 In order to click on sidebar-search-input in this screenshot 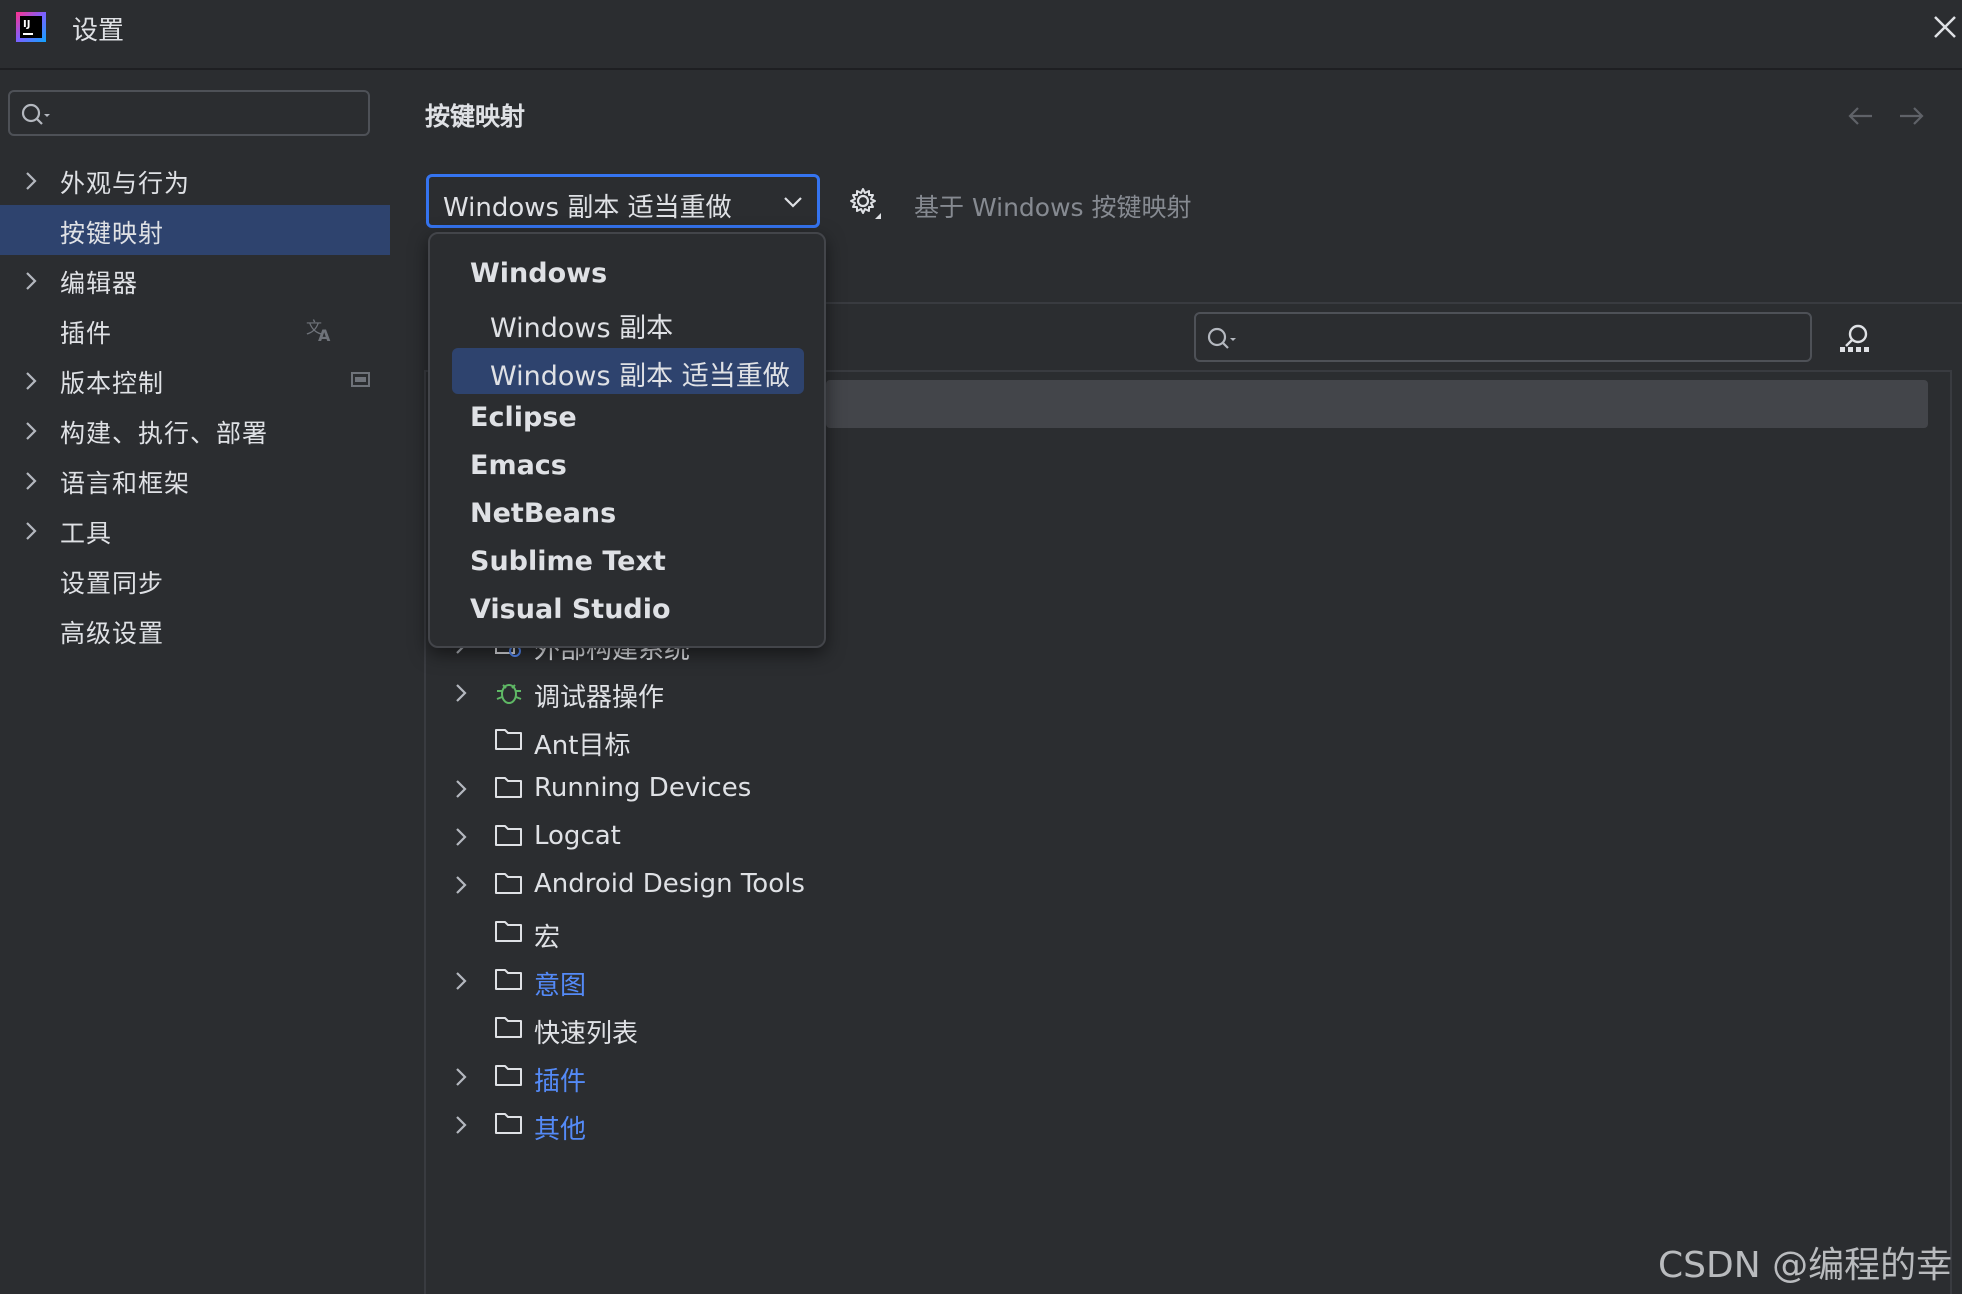, I will do `click(210, 114)`.